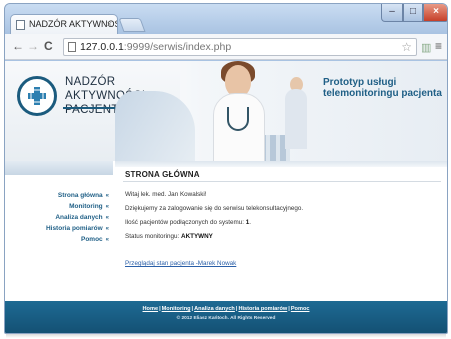 The height and width of the screenshot is (339, 451). What do you see at coordinates (169, 236) in the screenshot?
I see `monitoring-status-text: Status monitoringu: AKTYWNY` at bounding box center [169, 236].